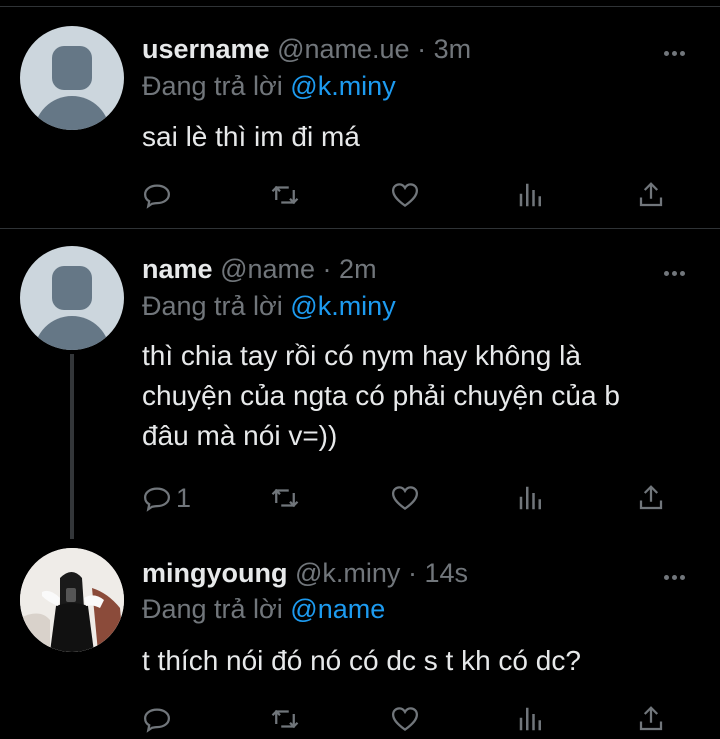 The image size is (720, 739). What do you see at coordinates (251, 136) in the screenshot?
I see `tweet-text: sai lè thì im đi má` at bounding box center [251, 136].